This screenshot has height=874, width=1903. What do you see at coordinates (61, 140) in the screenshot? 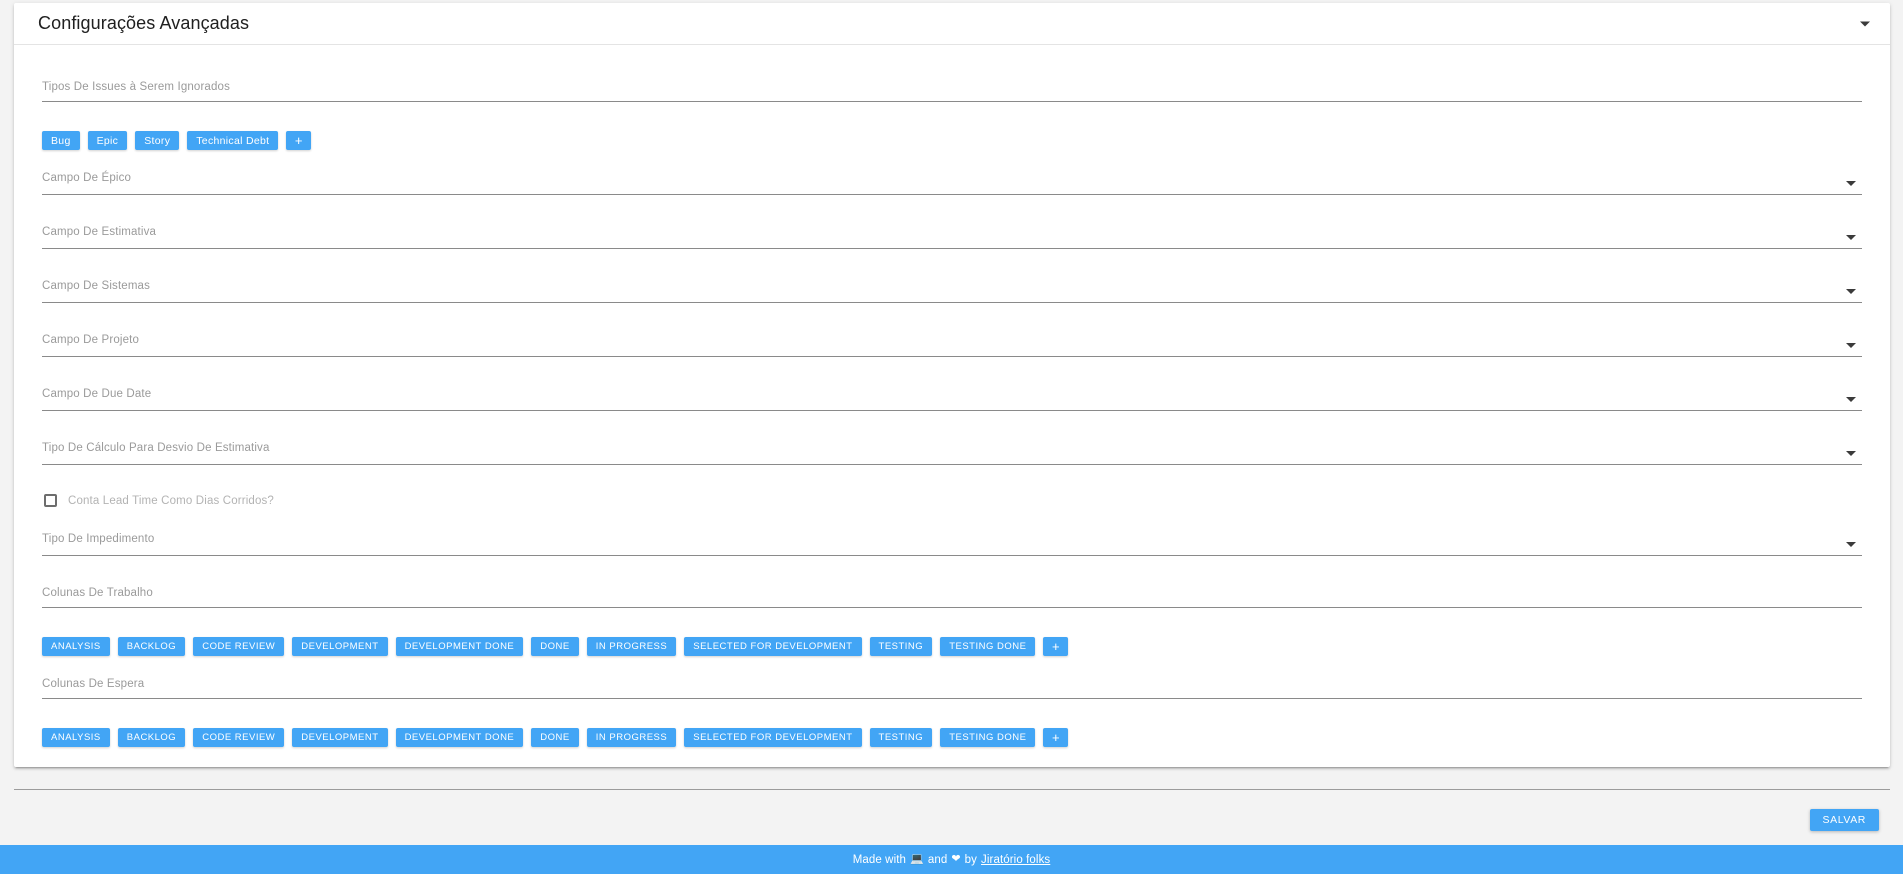
I see `chip-bug: Bug` at bounding box center [61, 140].